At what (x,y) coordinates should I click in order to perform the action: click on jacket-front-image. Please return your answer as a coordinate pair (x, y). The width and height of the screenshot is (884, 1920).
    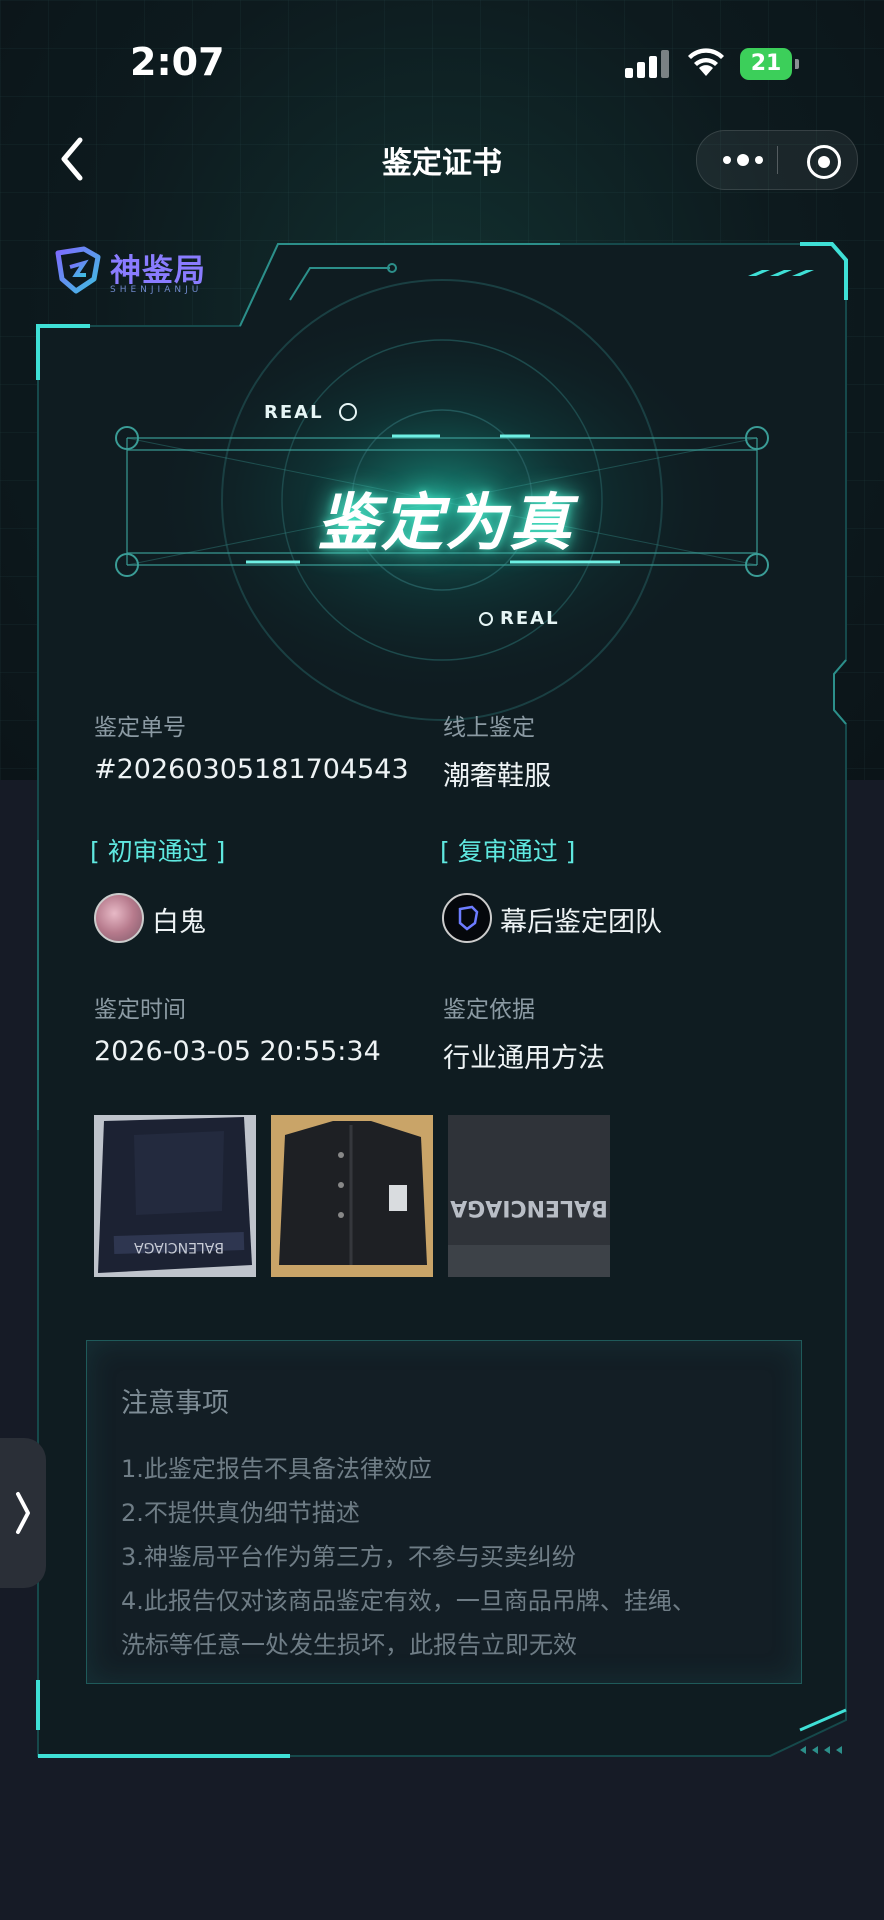
    Looking at the image, I should click on (352, 1196).